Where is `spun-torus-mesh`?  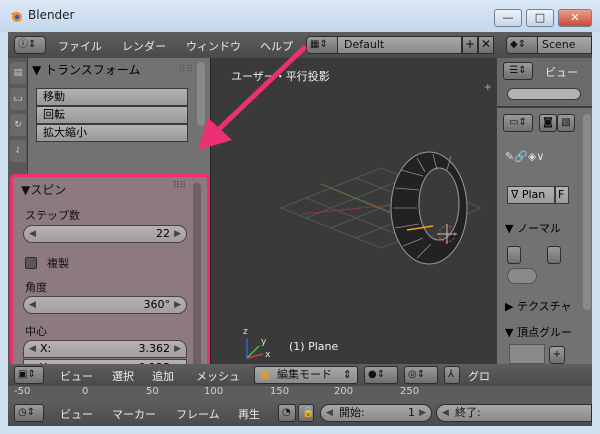
spun-torus-mesh is located at coordinates (429, 208).